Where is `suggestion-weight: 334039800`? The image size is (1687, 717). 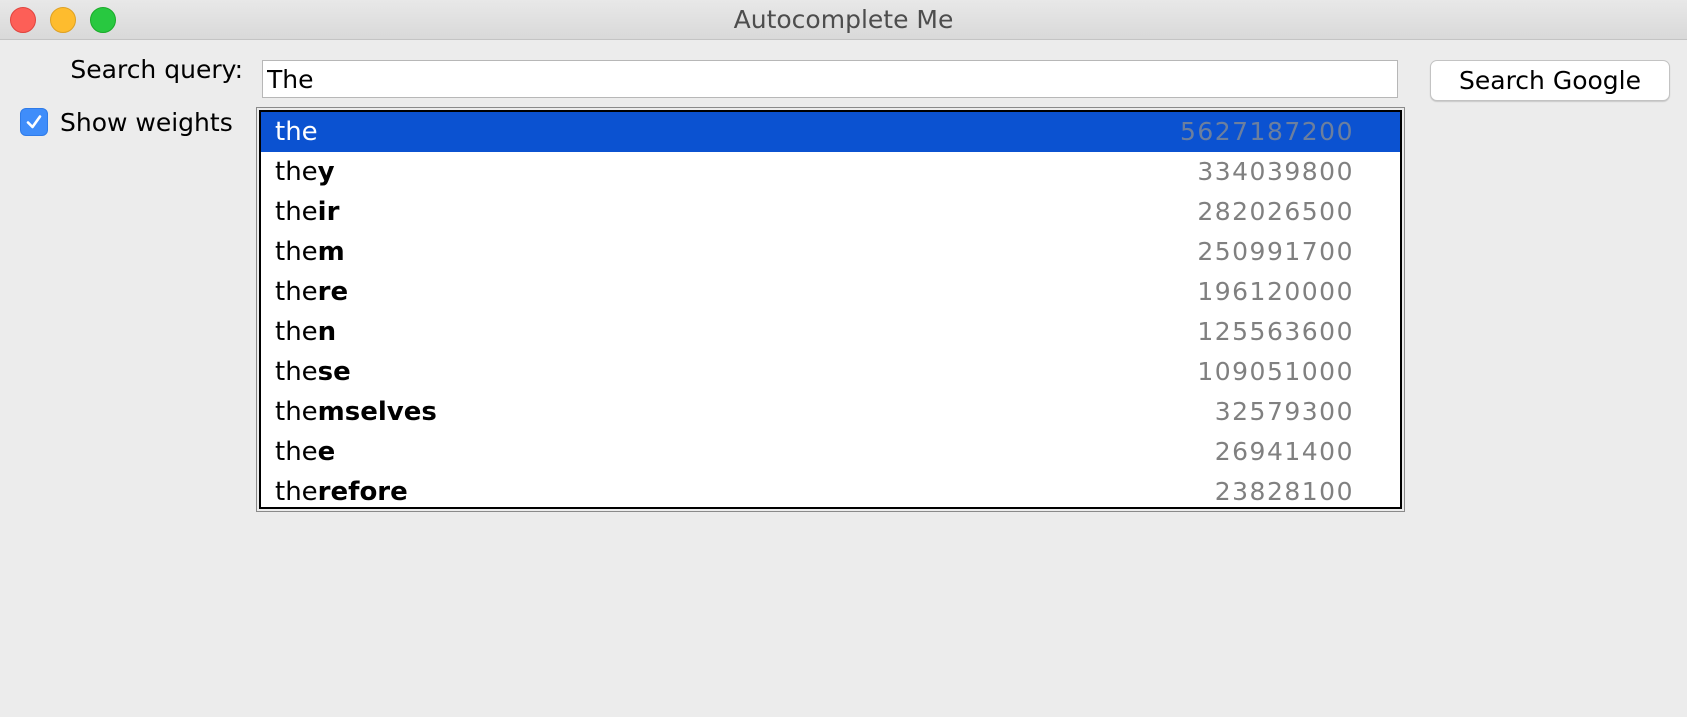
suggestion-weight: 334039800 is located at coordinates (1275, 171).